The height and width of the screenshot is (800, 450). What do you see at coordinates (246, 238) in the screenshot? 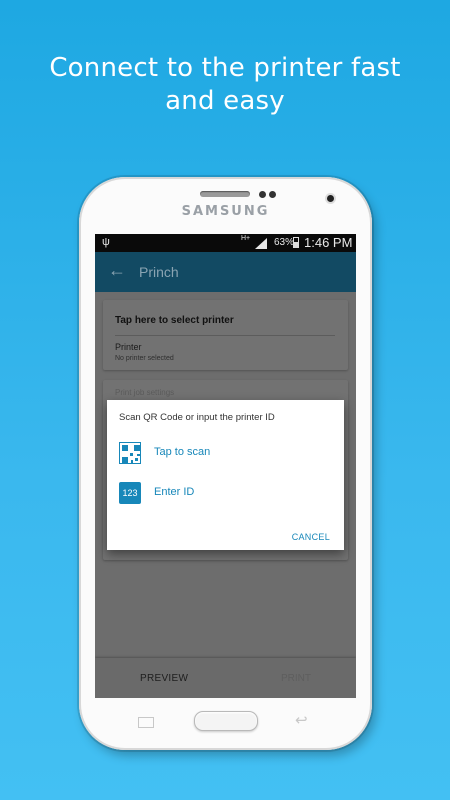
I see `network-type: H+` at bounding box center [246, 238].